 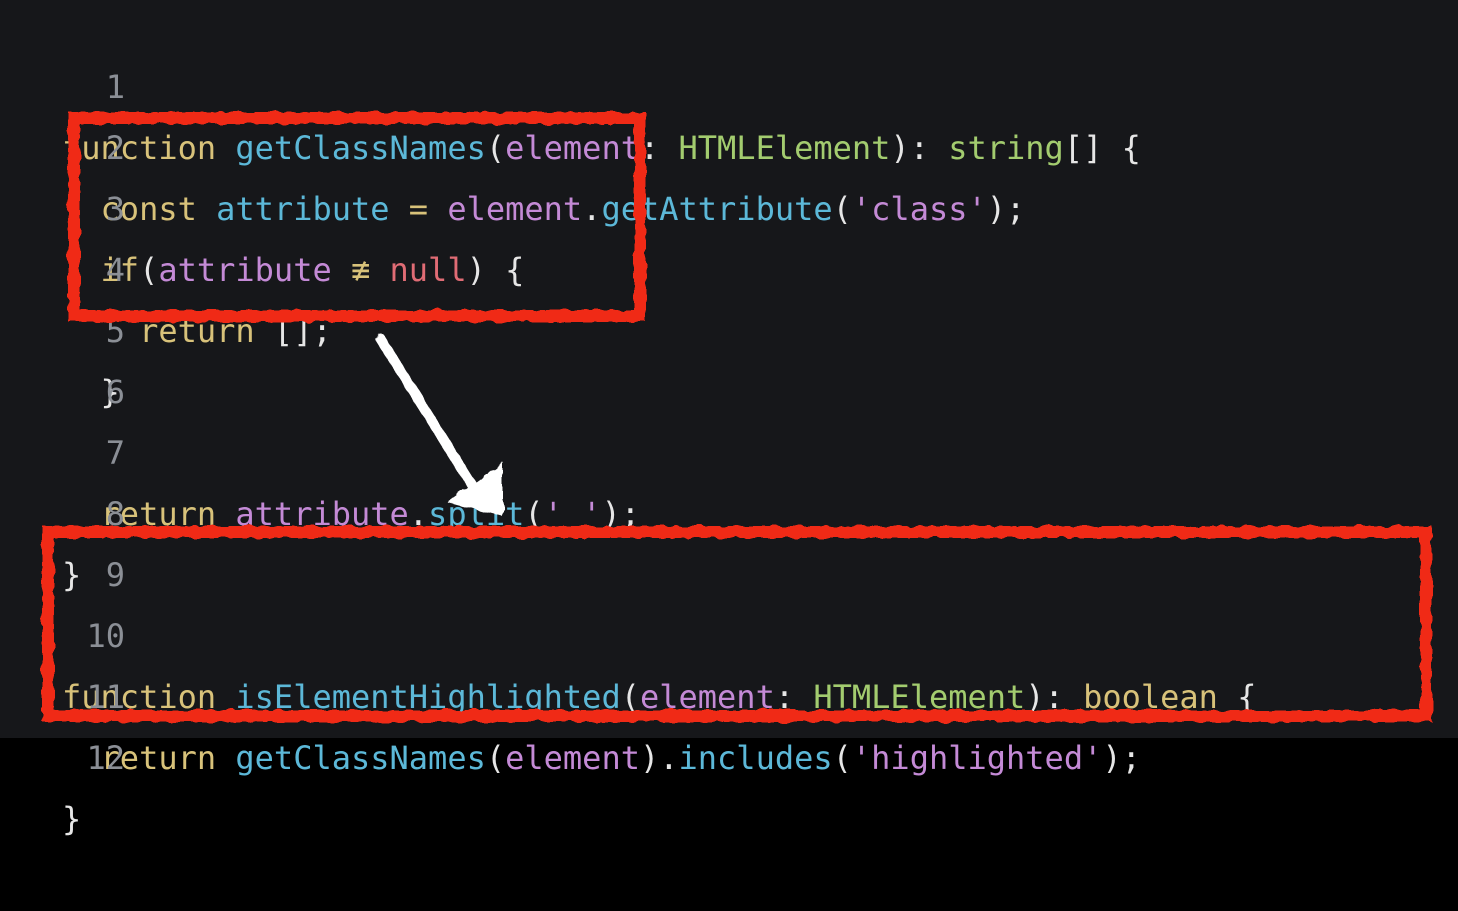 What do you see at coordinates (729, 356) in the screenshot?
I see `code-line: 6` at bounding box center [729, 356].